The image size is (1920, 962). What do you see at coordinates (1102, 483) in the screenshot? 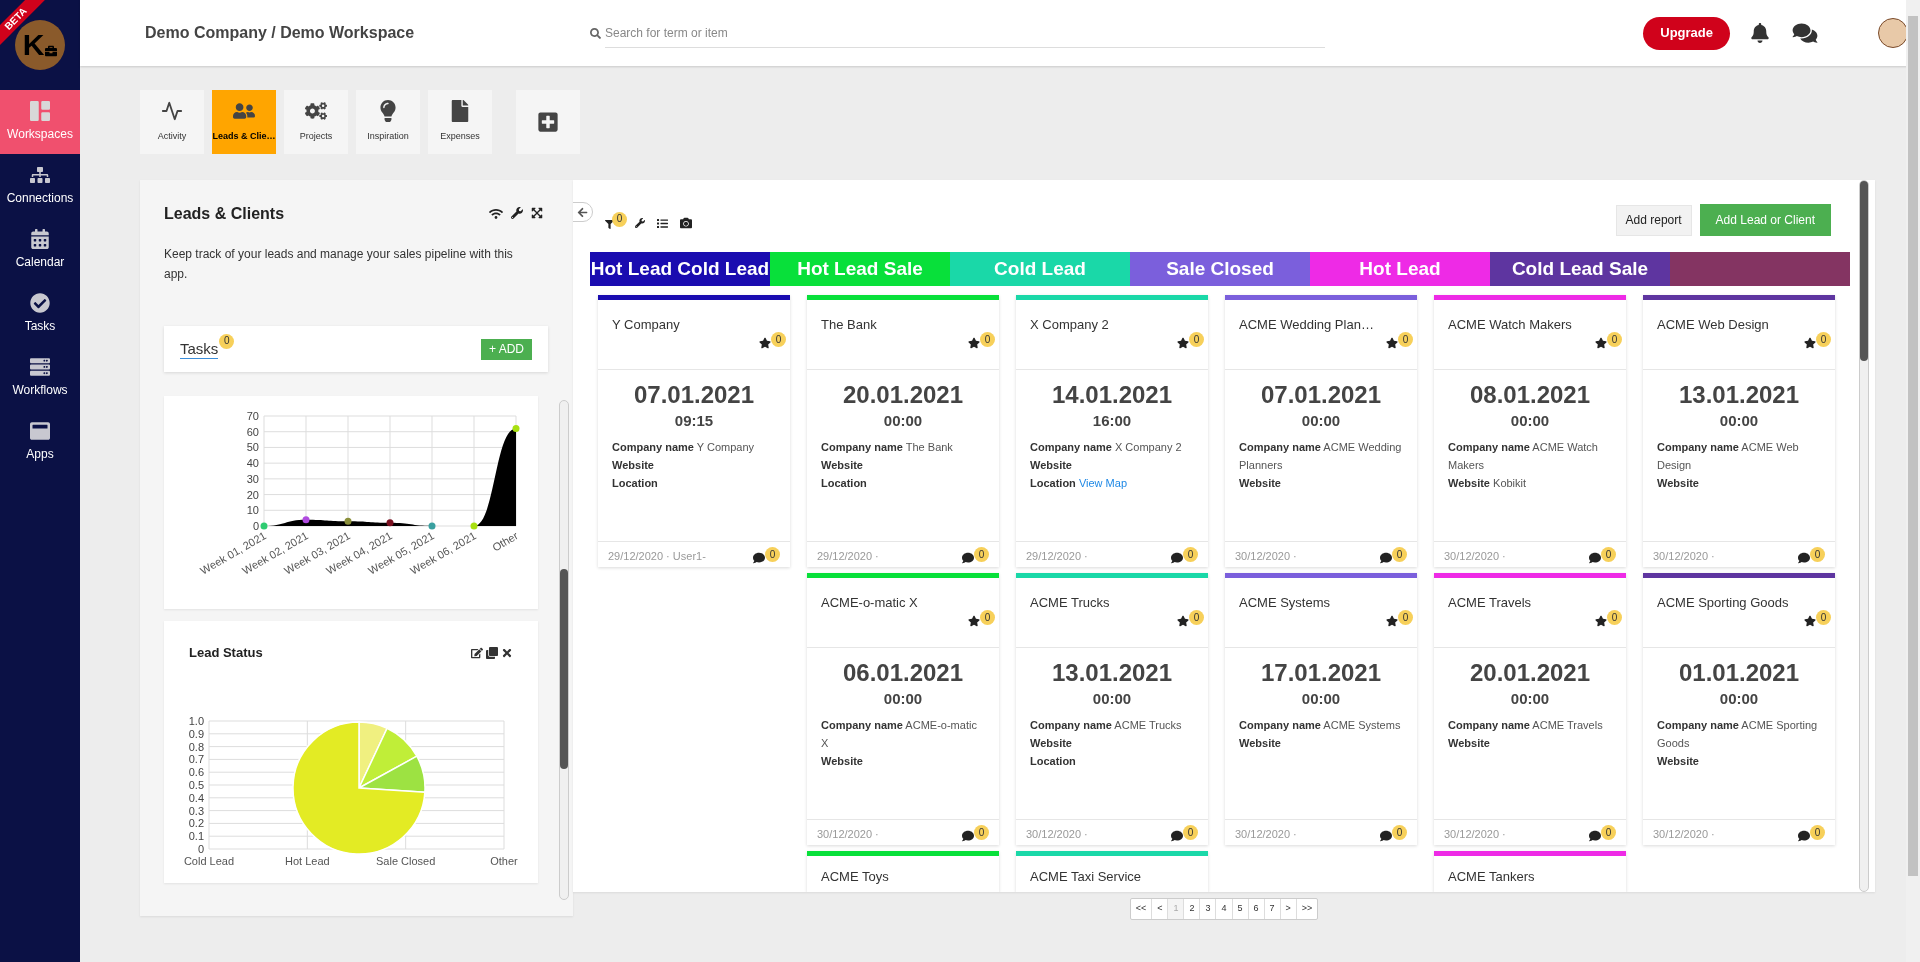
I see `map-link: View Map` at bounding box center [1102, 483].